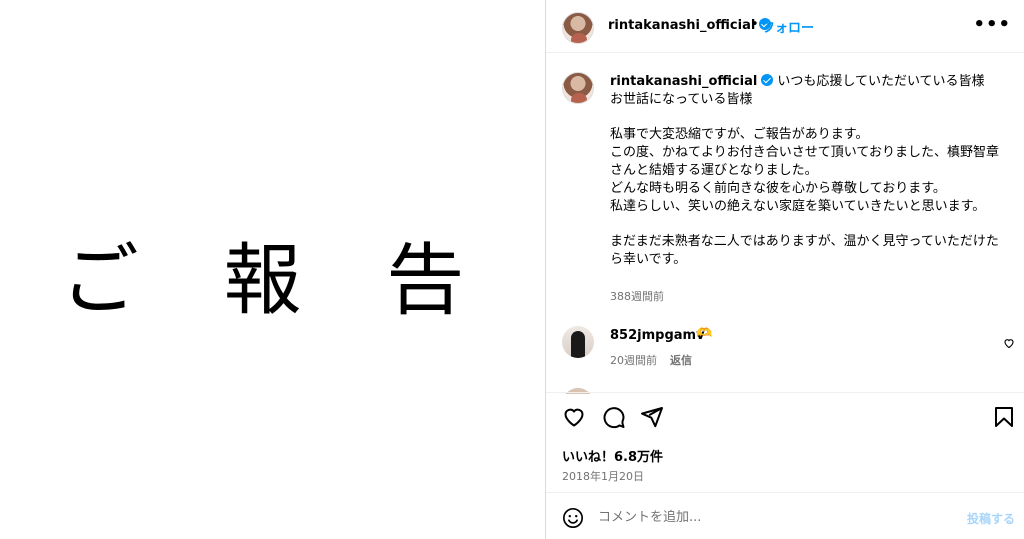  What do you see at coordinates (578, 88) in the screenshot?
I see `caption-author-avatar` at bounding box center [578, 88].